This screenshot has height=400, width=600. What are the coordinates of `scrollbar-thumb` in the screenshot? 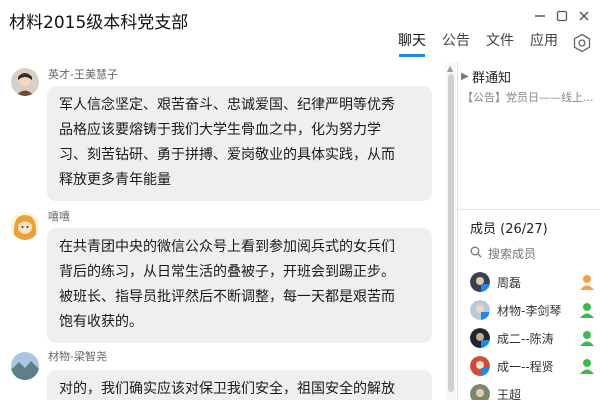 It's located at (451, 233).